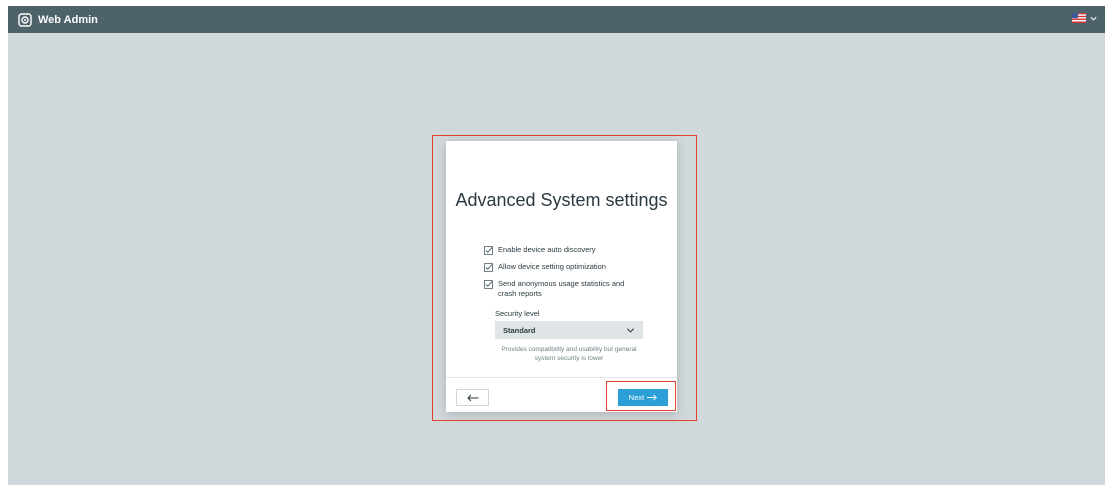 This screenshot has width=1110, height=485. Describe the element at coordinates (569, 330) in the screenshot. I see `security-level-select: Standard` at that location.